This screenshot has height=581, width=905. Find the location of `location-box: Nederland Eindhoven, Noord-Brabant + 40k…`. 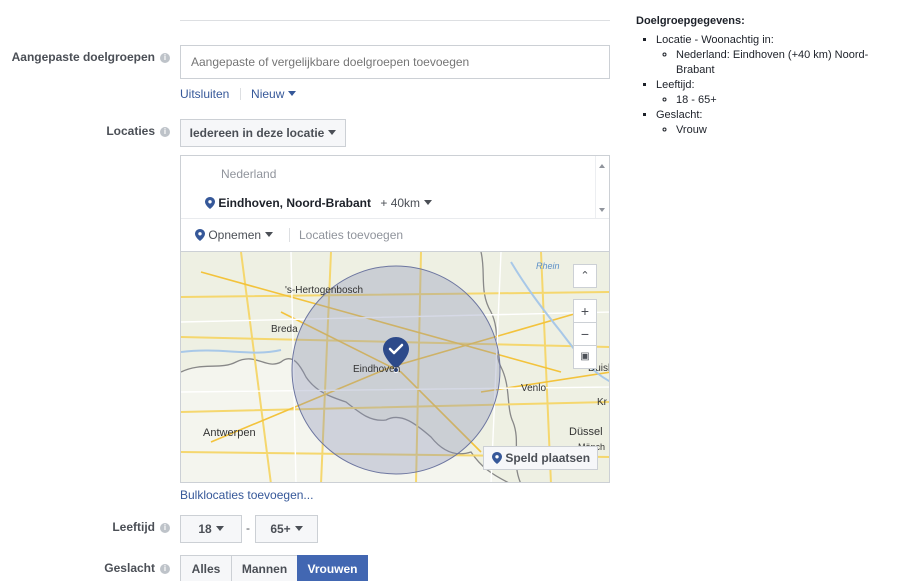

location-box: Nederland Eindhoven, Noord-Brabant + 40k… is located at coordinates (395, 204).